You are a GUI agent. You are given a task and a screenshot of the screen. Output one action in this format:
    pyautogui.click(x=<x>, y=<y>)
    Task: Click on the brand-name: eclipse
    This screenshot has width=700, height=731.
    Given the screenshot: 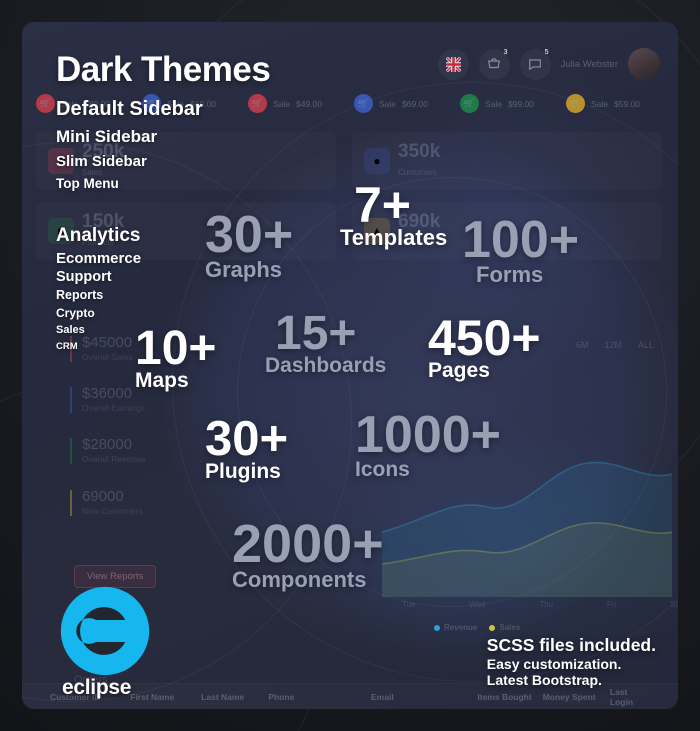 What is the action you would take?
    pyautogui.click(x=97, y=687)
    